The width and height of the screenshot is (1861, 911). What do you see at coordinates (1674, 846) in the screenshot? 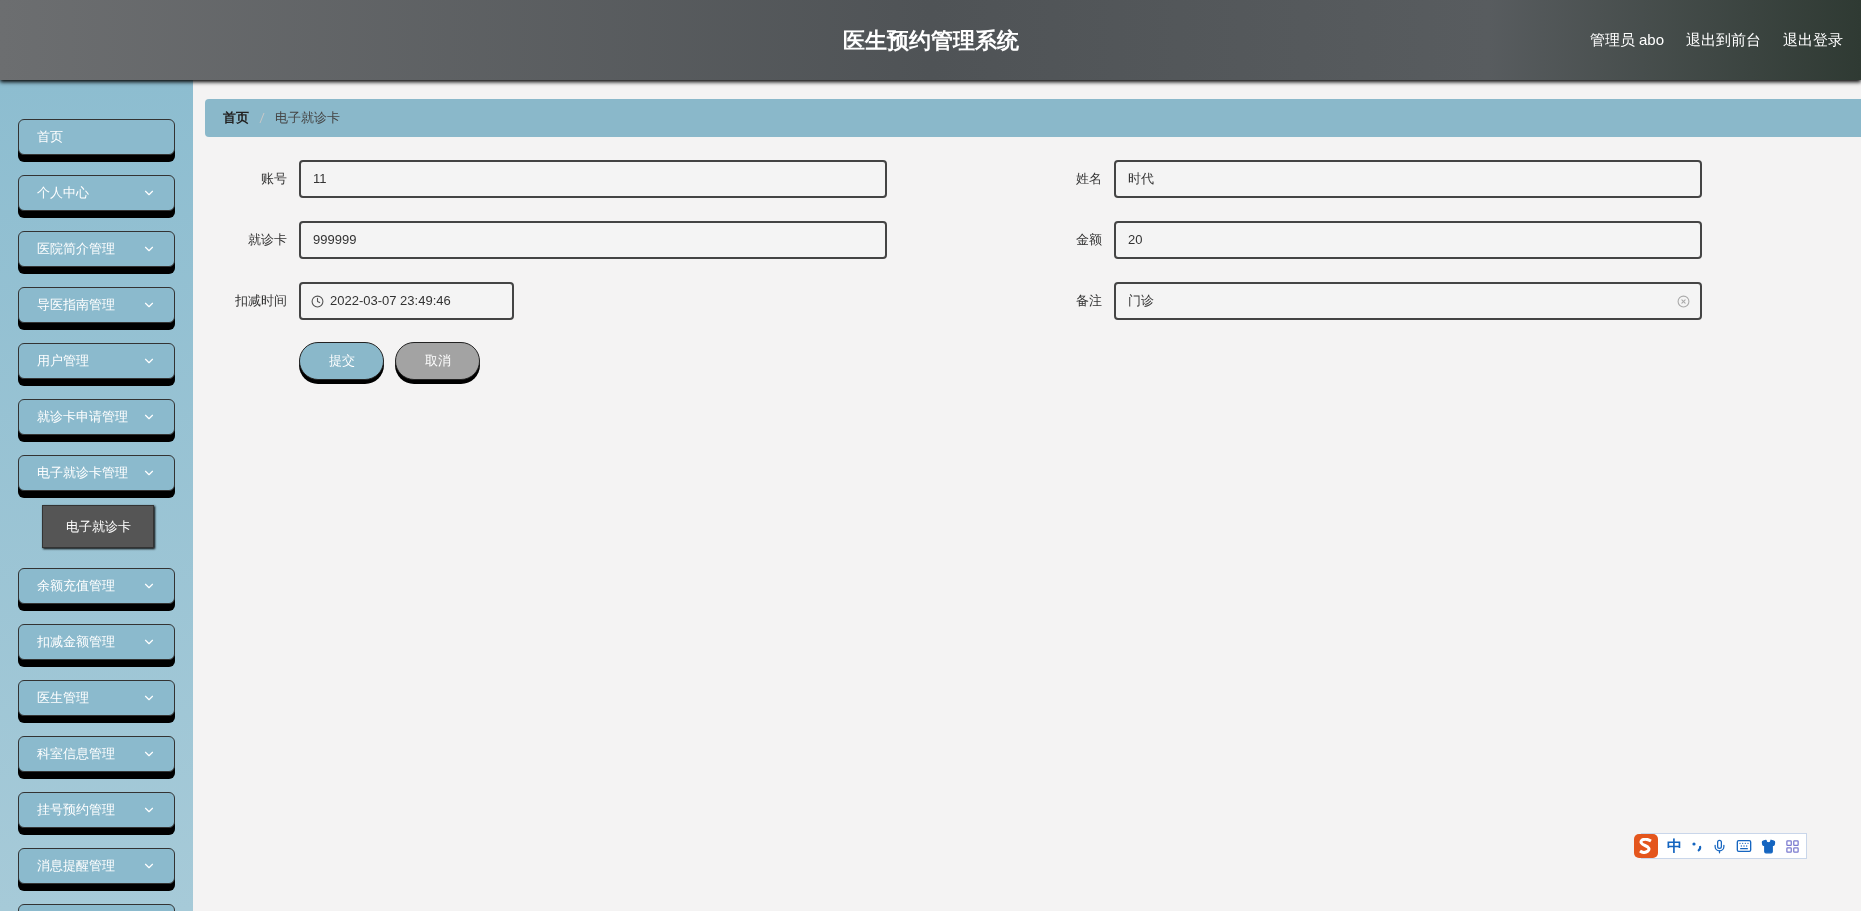
I see `input-mode-toggle: 中` at bounding box center [1674, 846].